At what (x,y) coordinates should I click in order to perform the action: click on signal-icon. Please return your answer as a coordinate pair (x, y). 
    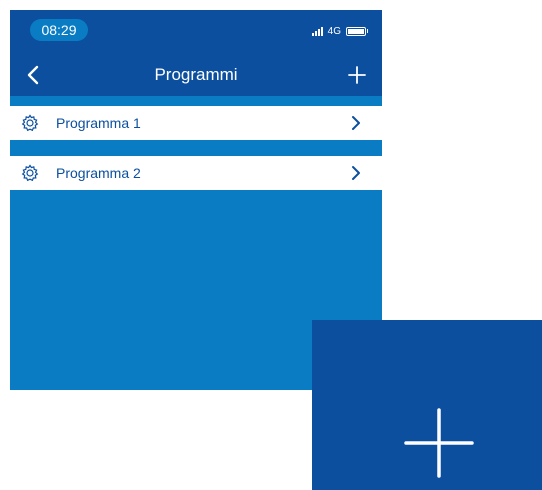
    Looking at the image, I should click on (317, 31).